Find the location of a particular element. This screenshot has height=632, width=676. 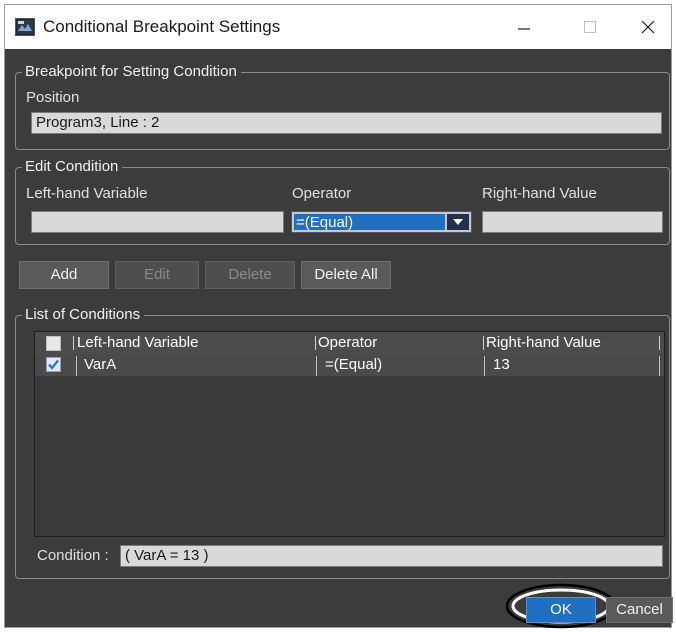

minimize-icon is located at coordinates (524, 29).